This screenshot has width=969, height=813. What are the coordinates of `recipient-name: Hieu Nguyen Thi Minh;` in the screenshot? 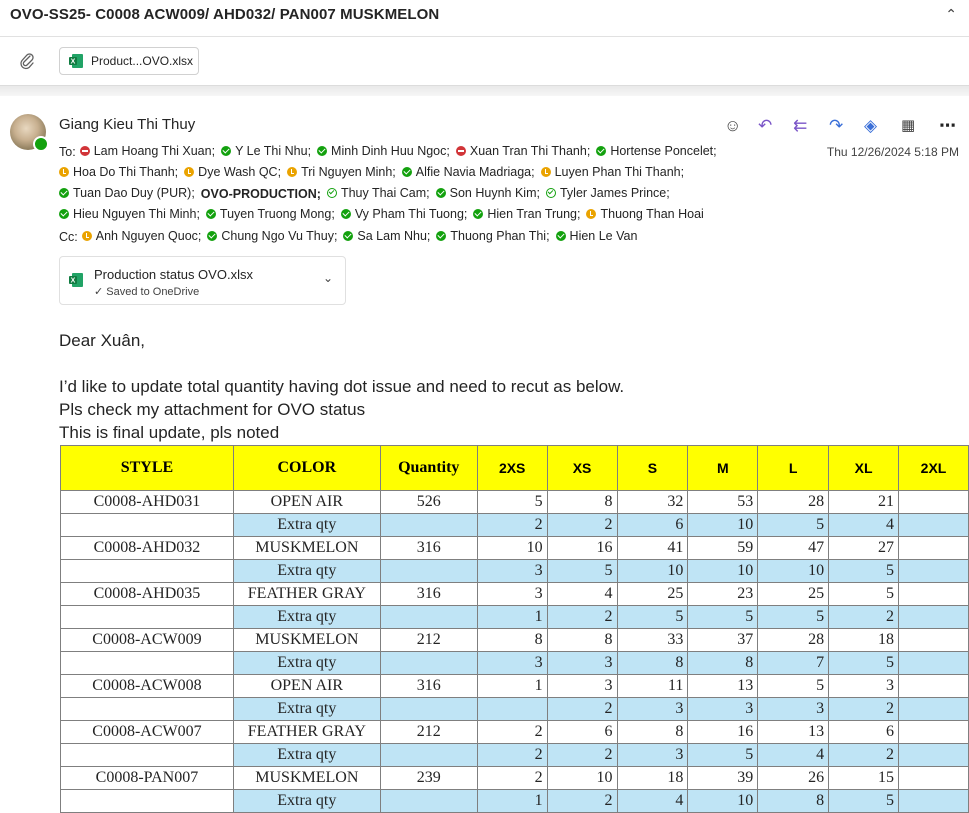 It's located at (136, 214).